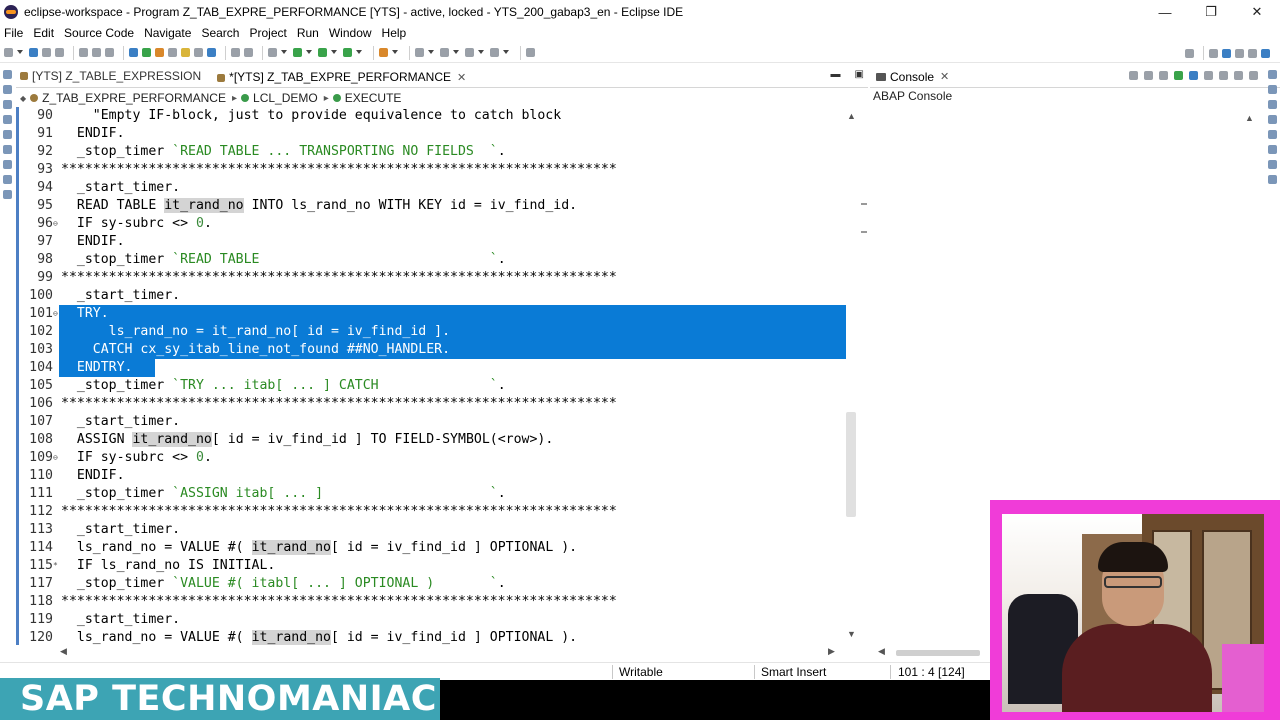 The width and height of the screenshot is (1280, 720). Describe the element at coordinates (198, 52) in the screenshot. I see `transport-icon` at that location.